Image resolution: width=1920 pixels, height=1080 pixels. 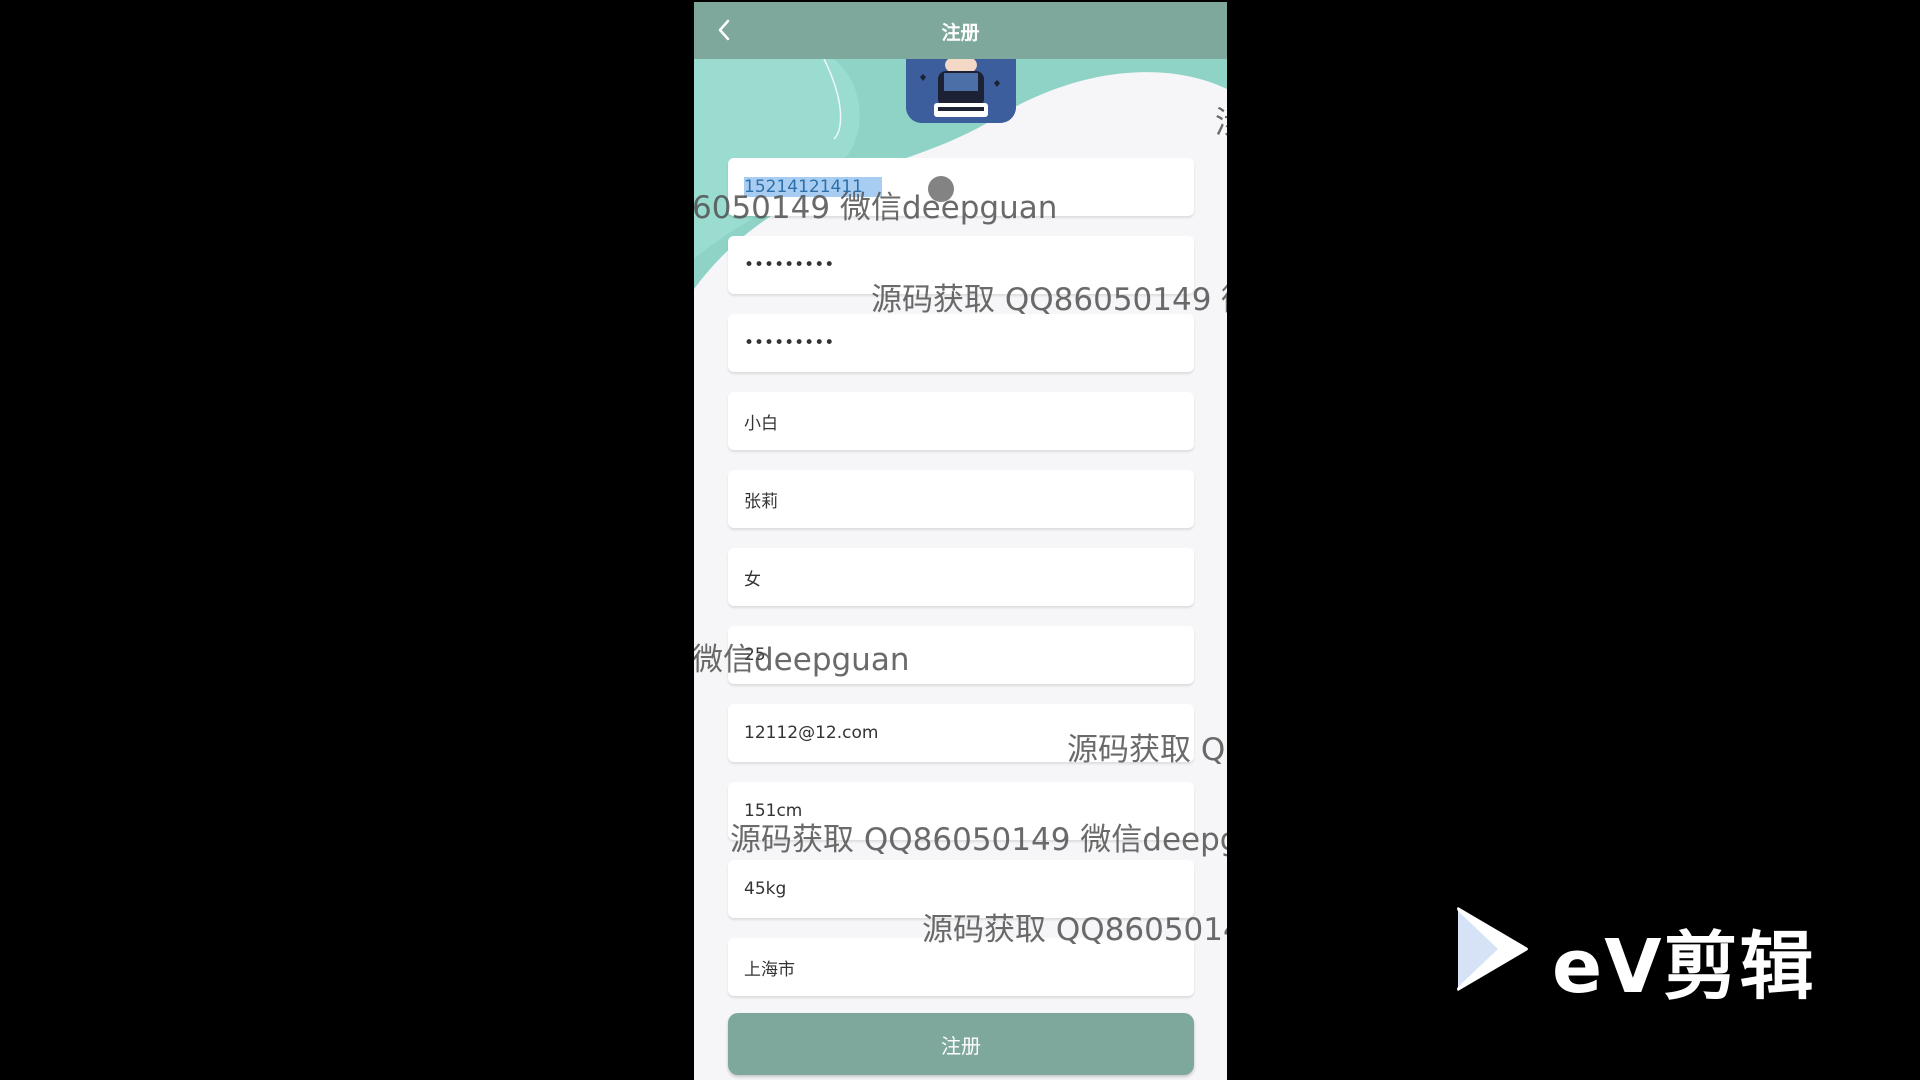 What do you see at coordinates (961, 1044) in the screenshot?
I see `register-button: 注册` at bounding box center [961, 1044].